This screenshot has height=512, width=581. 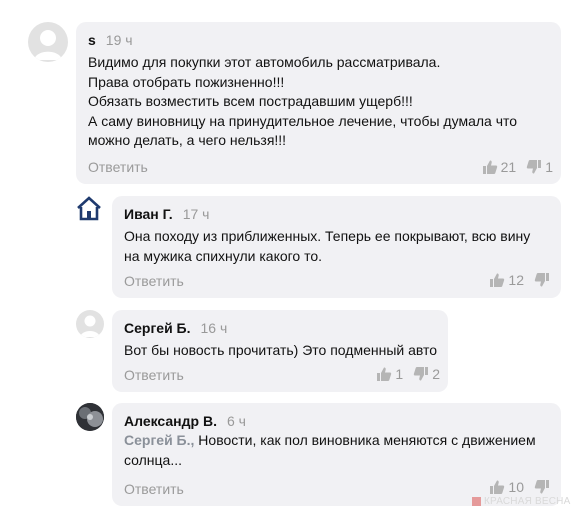 I want to click on like-count: 21, so click(x=508, y=167).